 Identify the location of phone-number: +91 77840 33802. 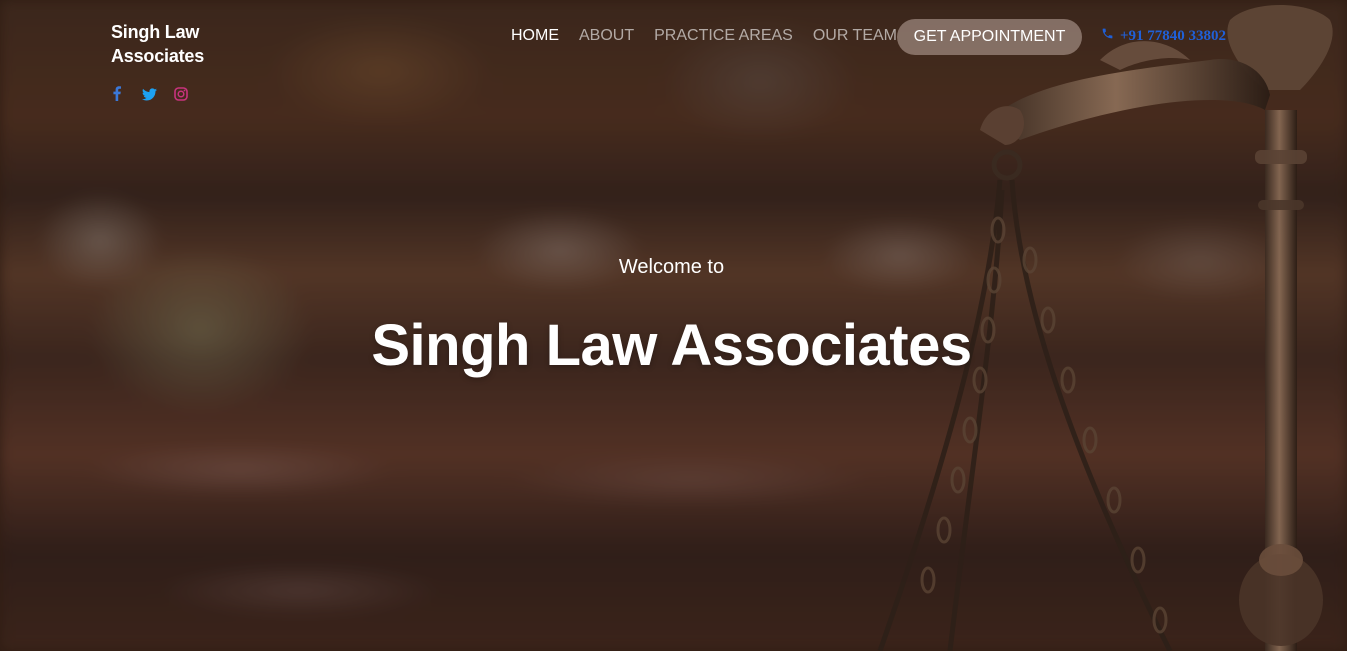
(1173, 35).